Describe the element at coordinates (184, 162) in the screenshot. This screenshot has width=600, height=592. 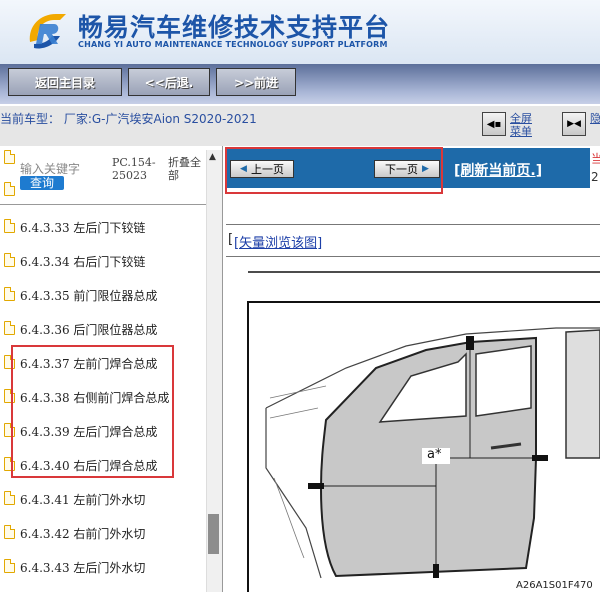
I see `collapse-all-label-1: 折叠全` at that location.